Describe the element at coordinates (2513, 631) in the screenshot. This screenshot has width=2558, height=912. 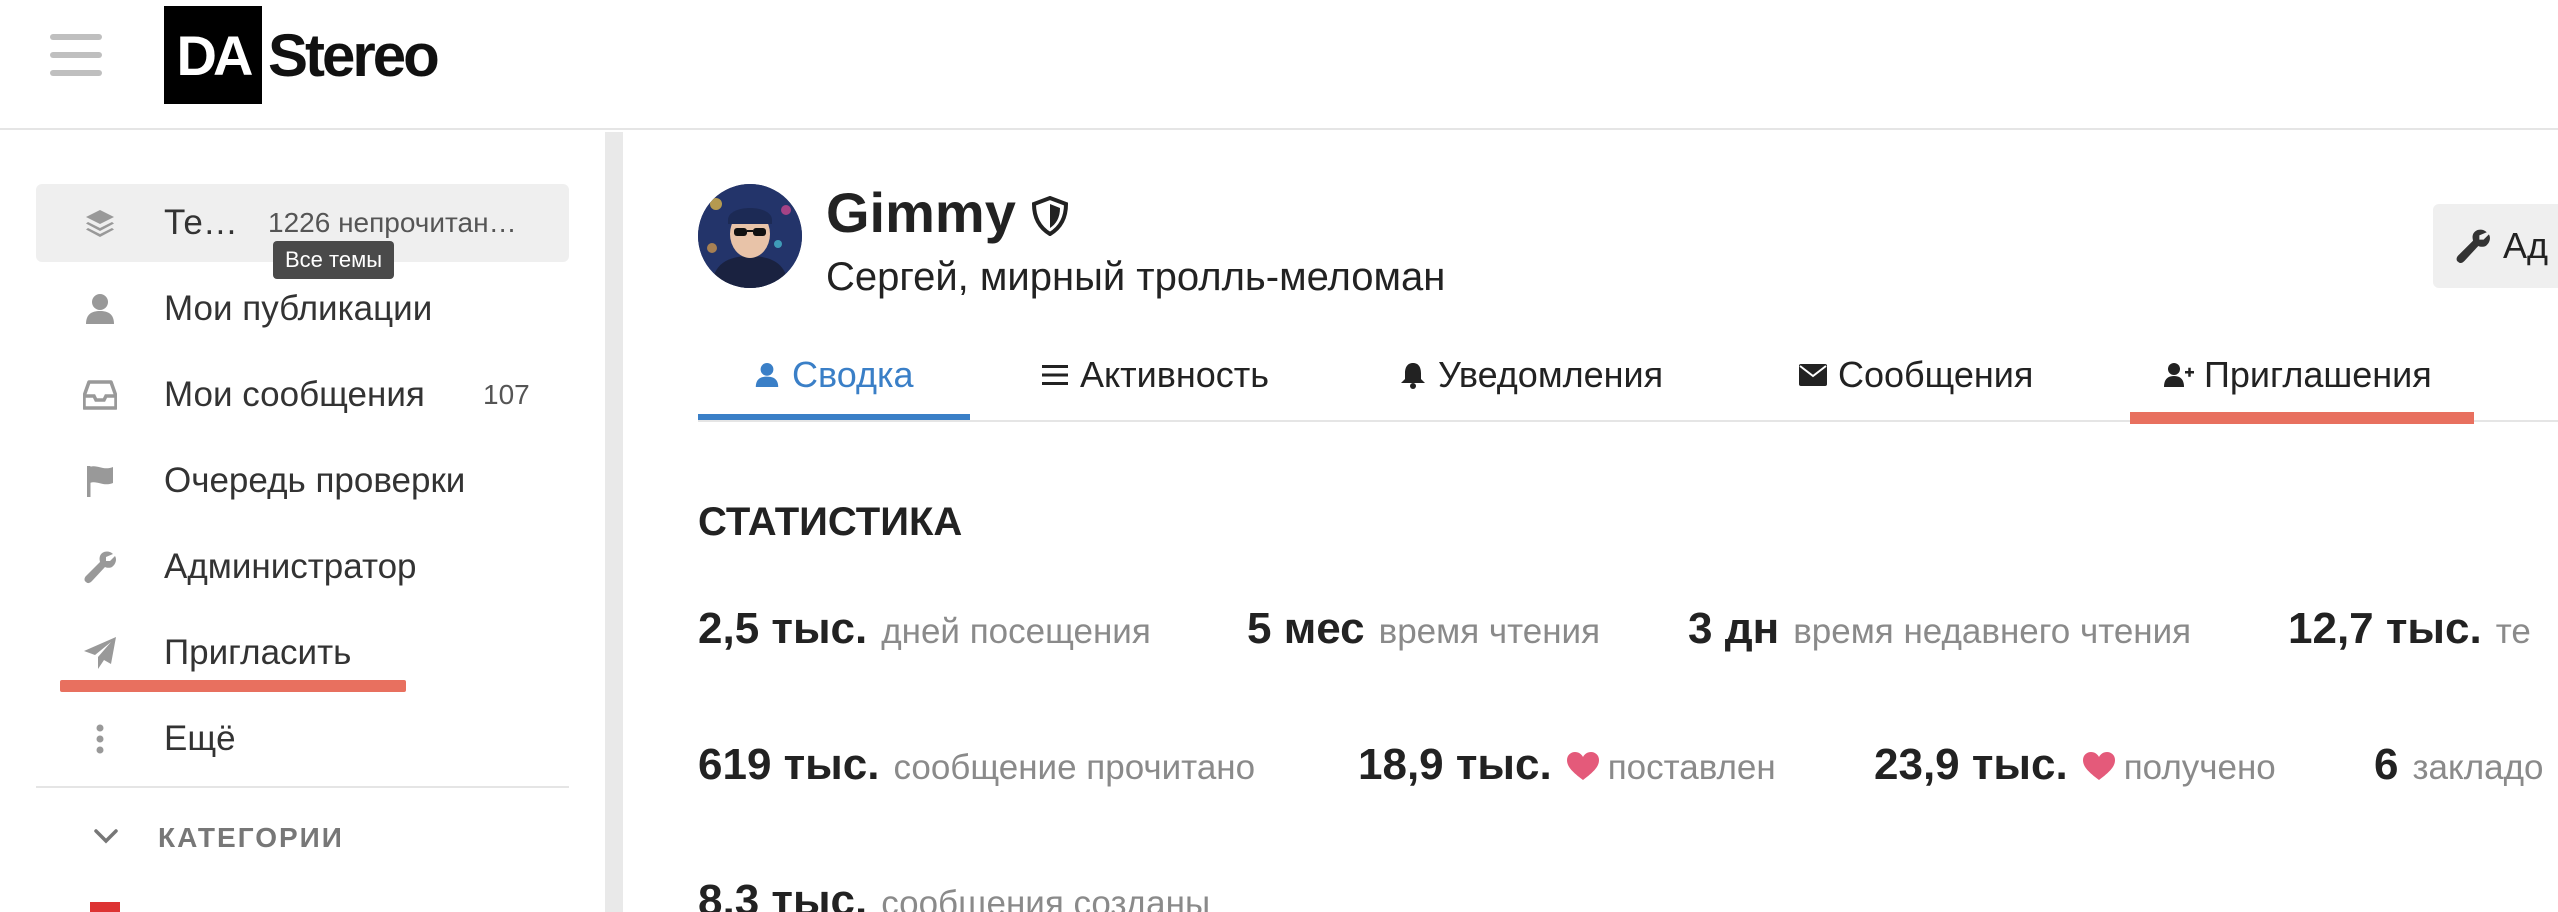
I see `stat-label: те` at that location.